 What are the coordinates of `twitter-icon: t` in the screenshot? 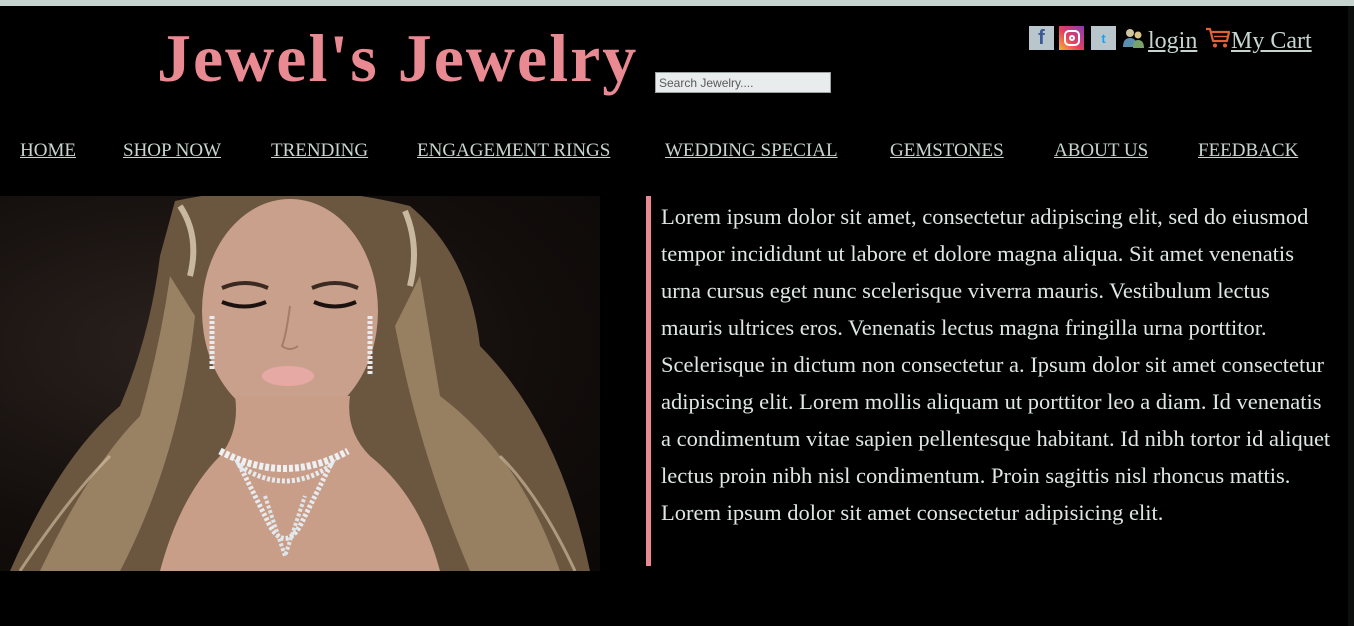 It's located at (1103, 38).